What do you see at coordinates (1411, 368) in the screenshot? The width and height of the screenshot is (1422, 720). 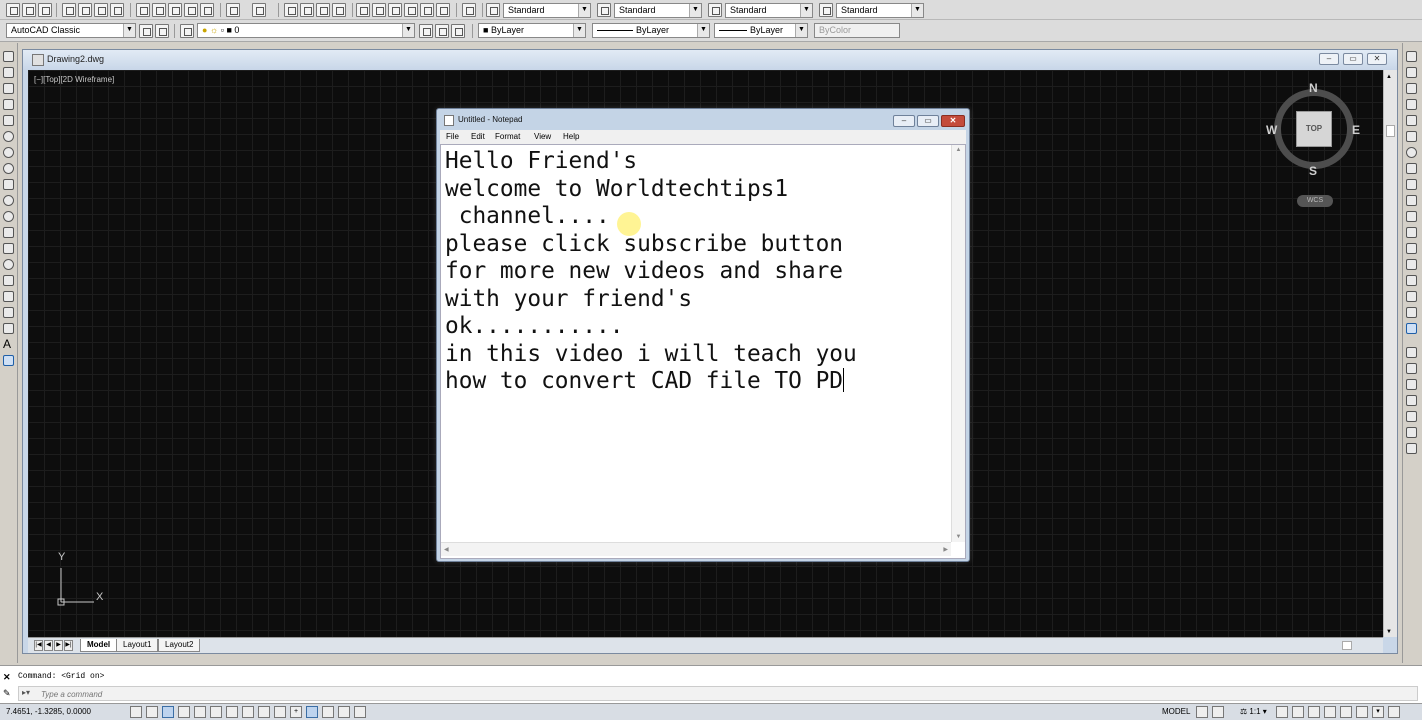 I see `bring-to-front-icon` at bounding box center [1411, 368].